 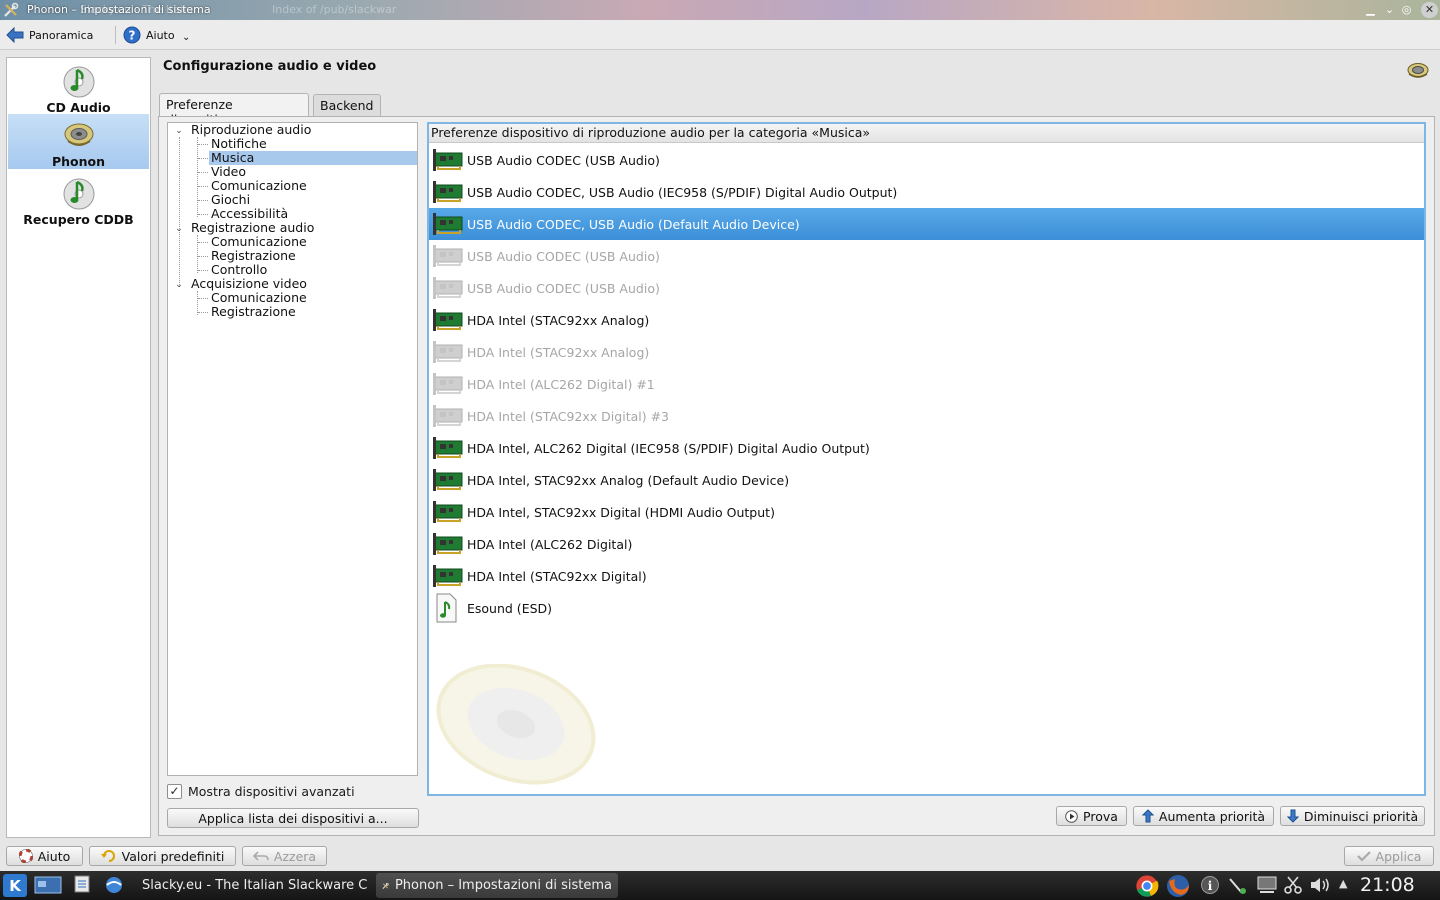 I want to click on help-button: Aiuto, so click(x=44, y=856).